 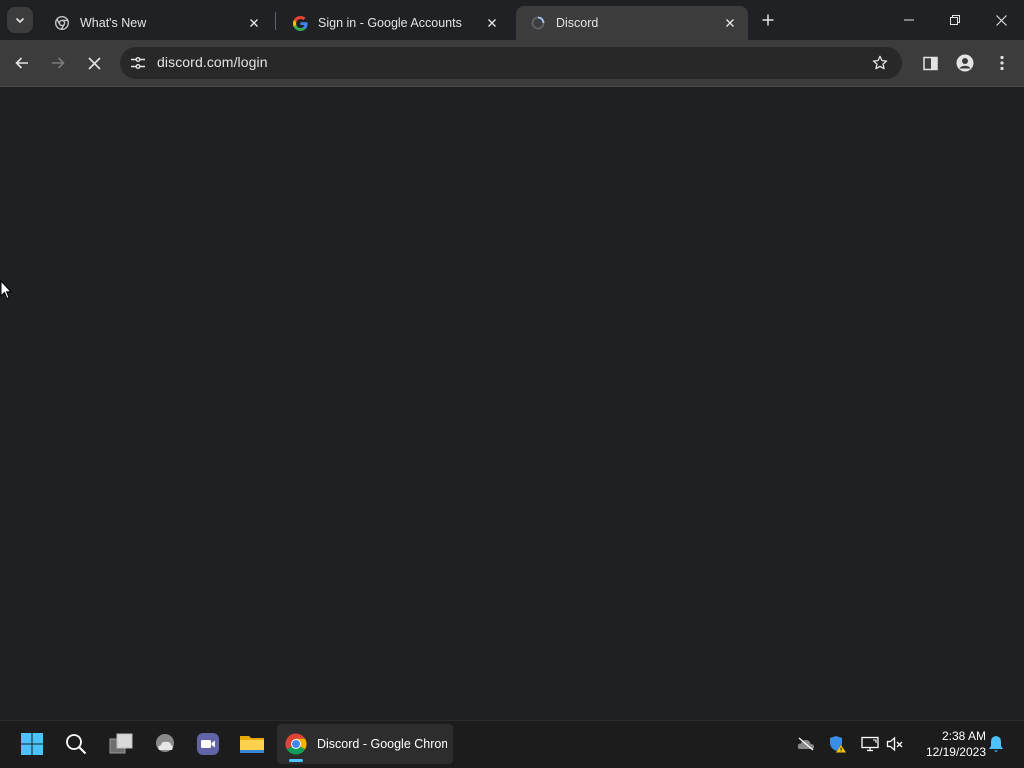 What do you see at coordinates (113, 23) in the screenshot?
I see `tab-title: What's New` at bounding box center [113, 23].